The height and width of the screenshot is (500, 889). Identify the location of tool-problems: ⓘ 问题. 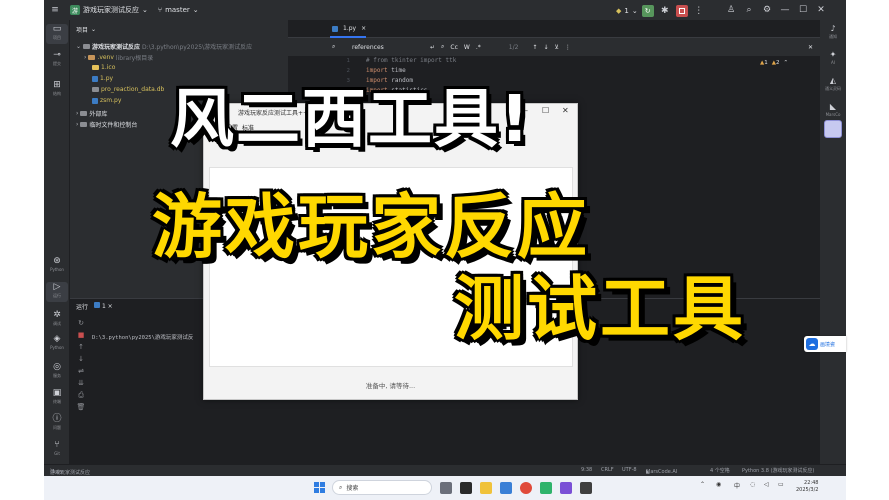
(57, 424).